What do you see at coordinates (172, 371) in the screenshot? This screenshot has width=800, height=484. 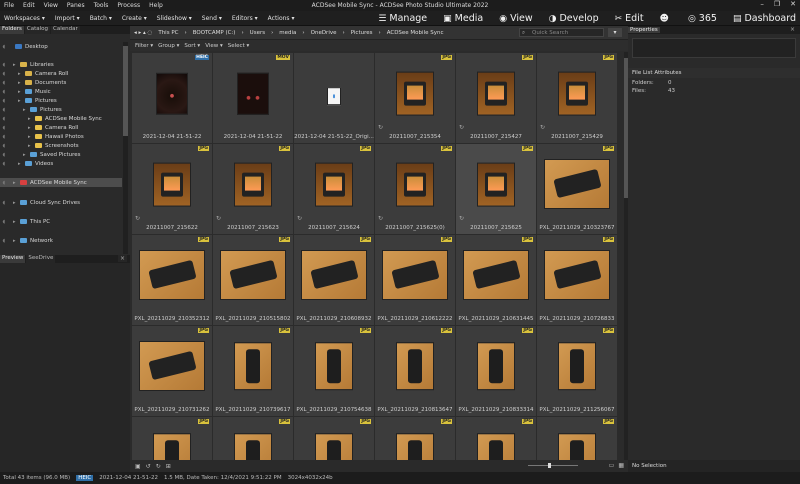 I see `file-thumbnail: JPG PXL_20211029_210731262` at bounding box center [172, 371].